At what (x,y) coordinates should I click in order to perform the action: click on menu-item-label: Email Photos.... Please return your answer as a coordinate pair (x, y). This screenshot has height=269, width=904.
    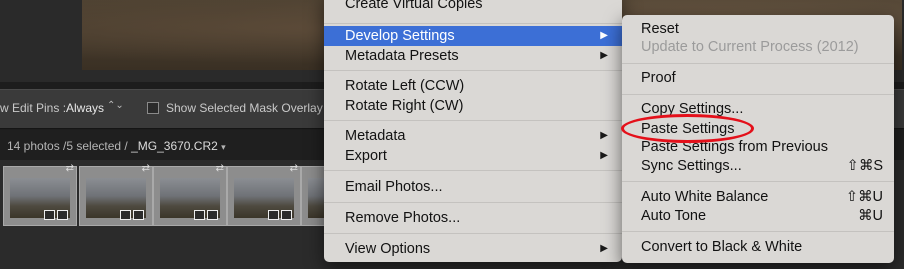
    Looking at the image, I should click on (394, 187).